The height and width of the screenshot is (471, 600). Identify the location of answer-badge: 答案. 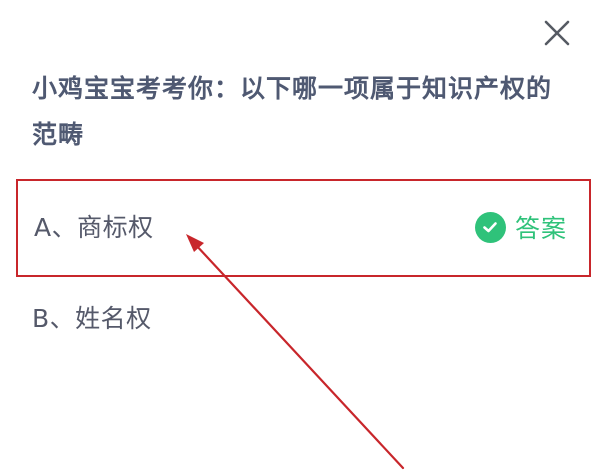
(520, 227).